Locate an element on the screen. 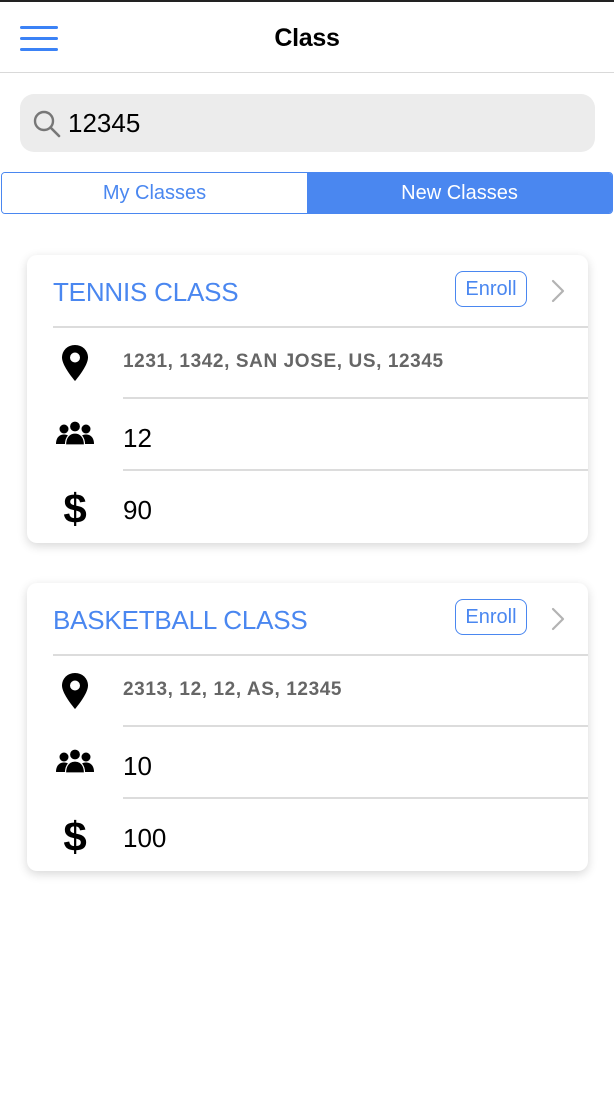  price-row: $ 100 is located at coordinates (307, 835).